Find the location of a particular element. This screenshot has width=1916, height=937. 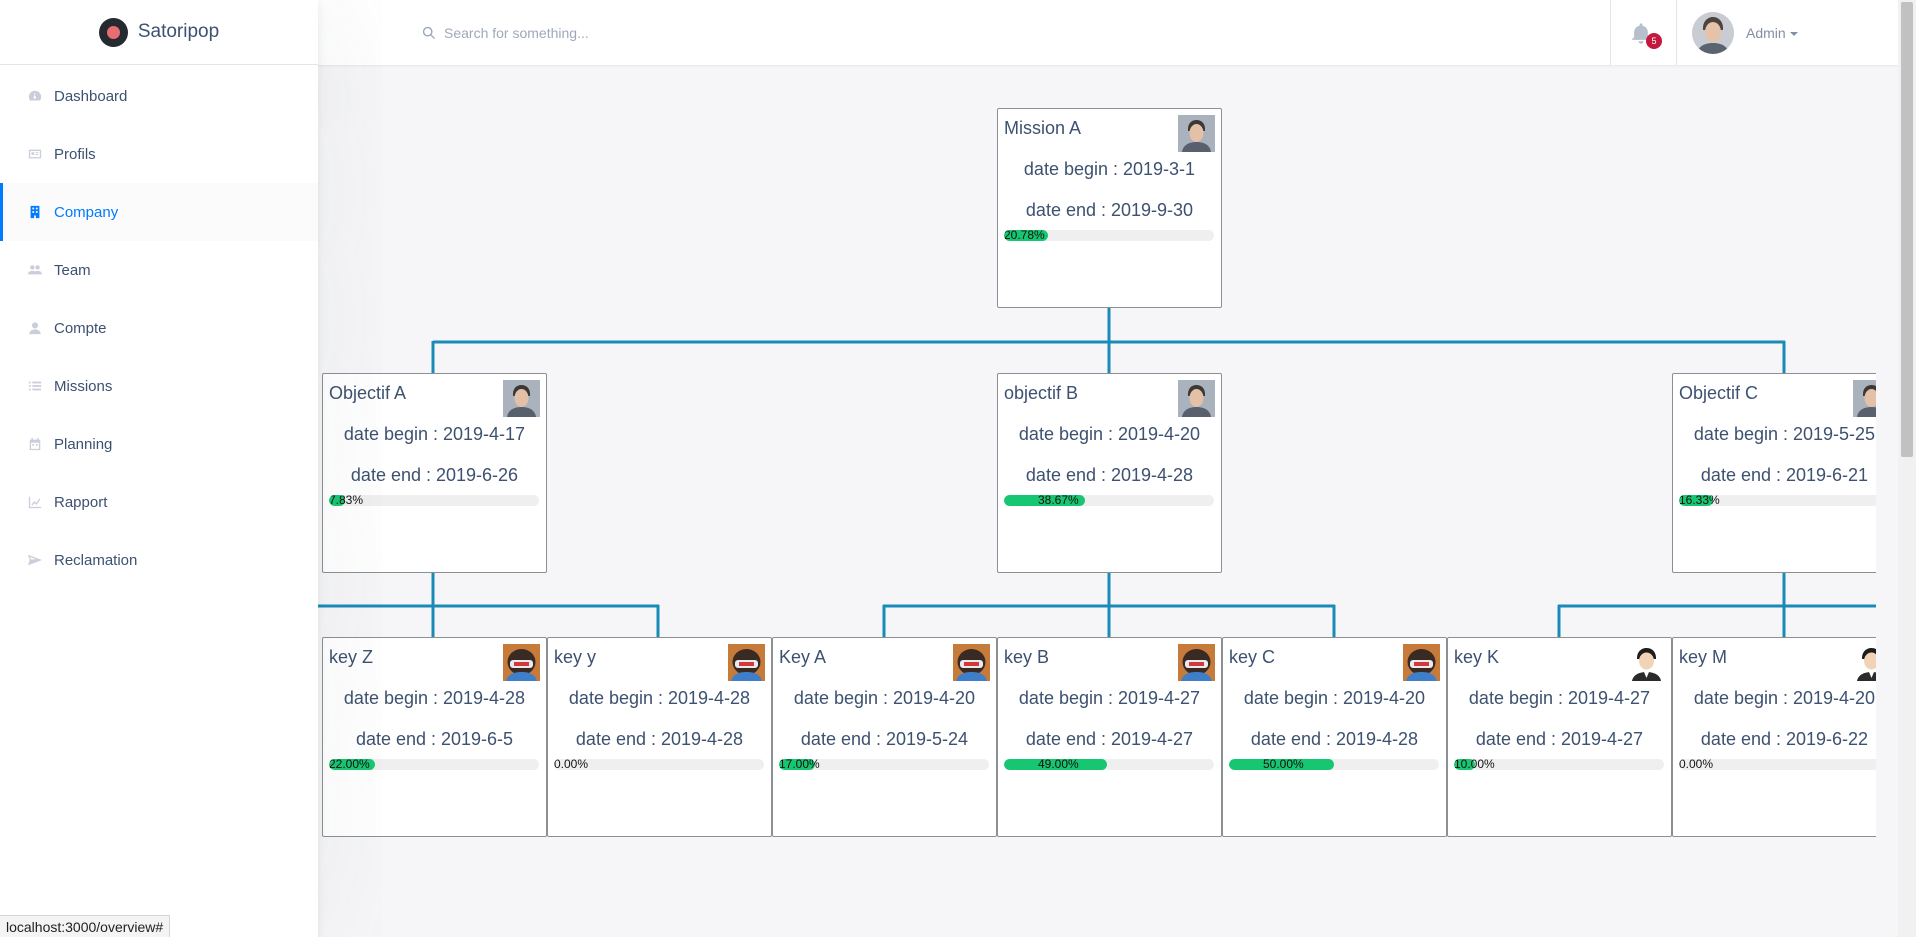

brand: Satoripop is located at coordinates (159, 32).